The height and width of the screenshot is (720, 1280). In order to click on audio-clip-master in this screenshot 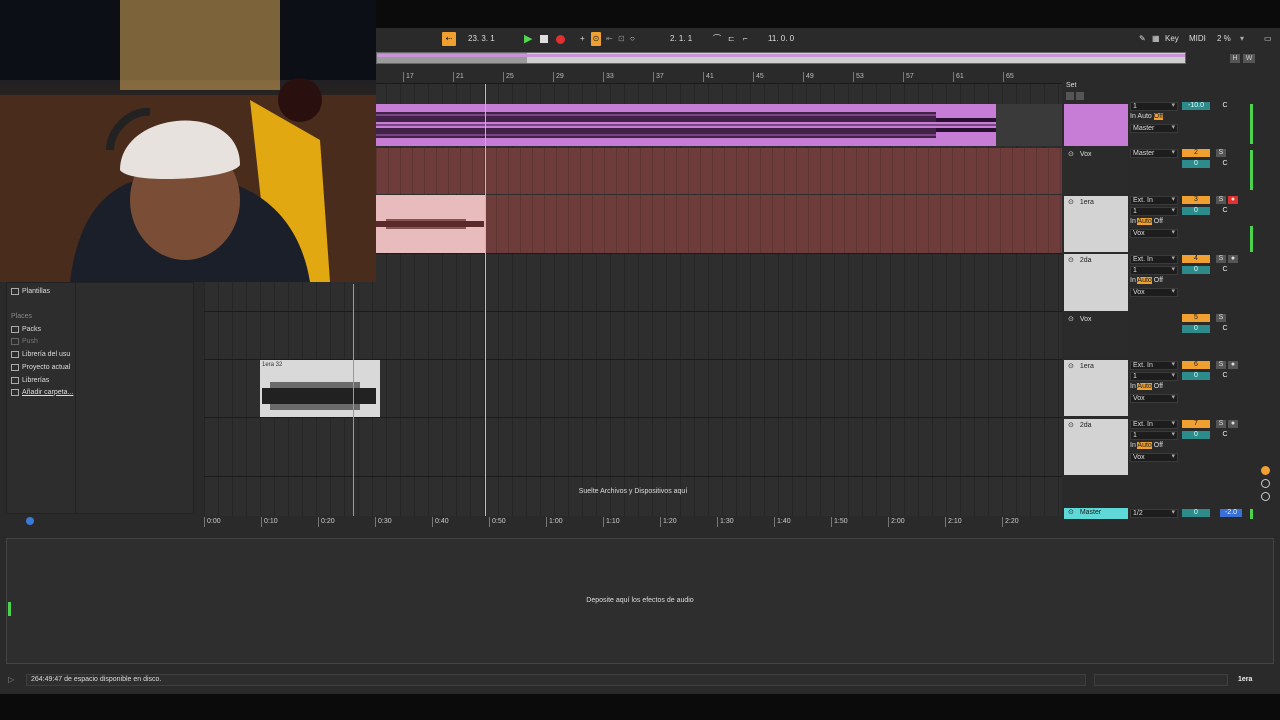, I will do `click(686, 125)`.